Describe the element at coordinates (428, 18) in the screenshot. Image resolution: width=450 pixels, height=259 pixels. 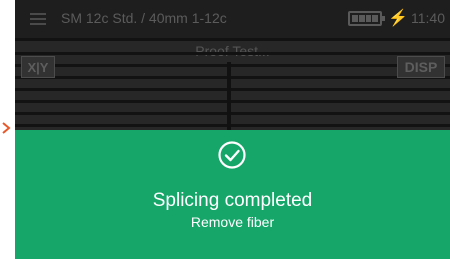
I see `clock: 11:40` at that location.